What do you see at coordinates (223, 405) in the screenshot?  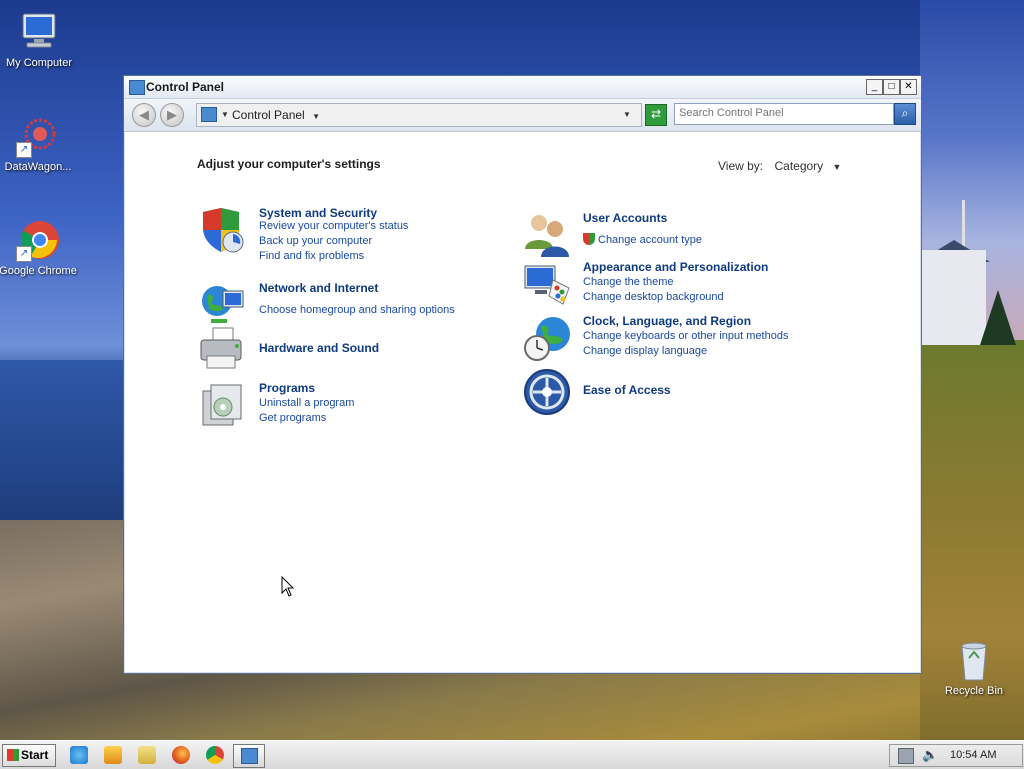 I see `programs-box-icon` at bounding box center [223, 405].